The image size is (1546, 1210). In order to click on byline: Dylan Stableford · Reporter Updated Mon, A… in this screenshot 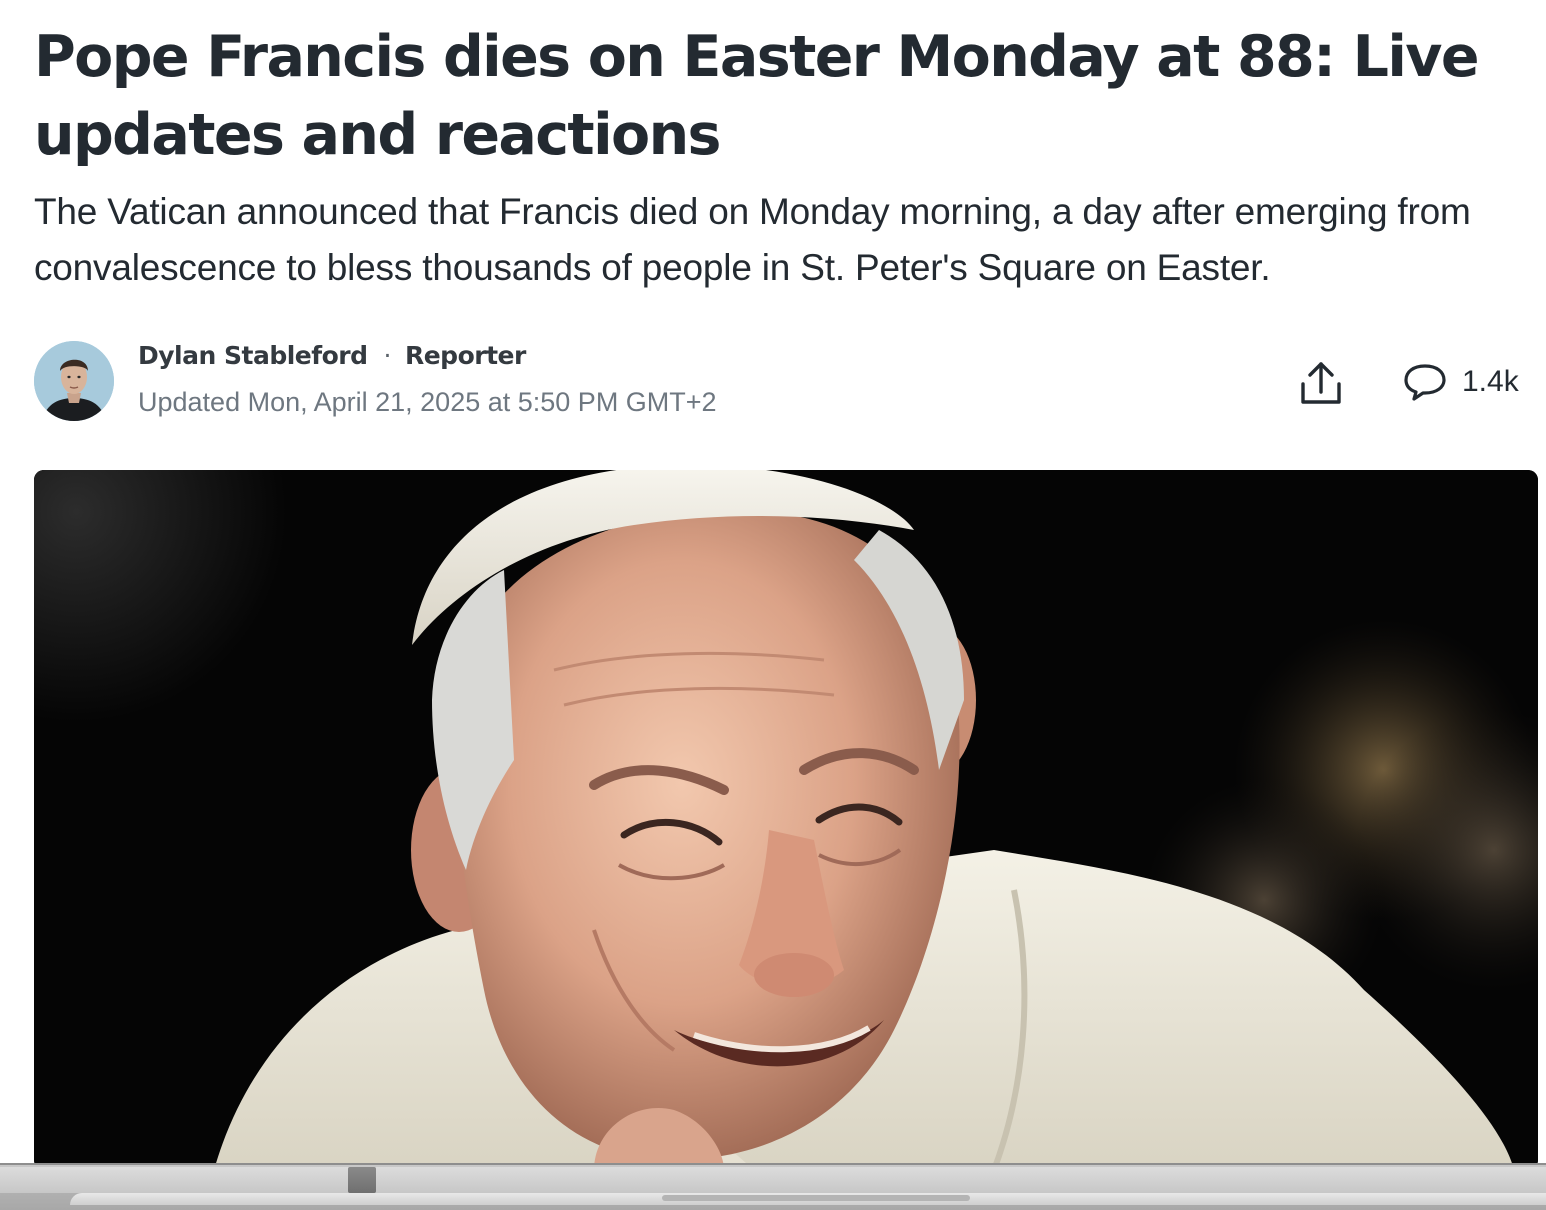, I will do `click(779, 382)`.